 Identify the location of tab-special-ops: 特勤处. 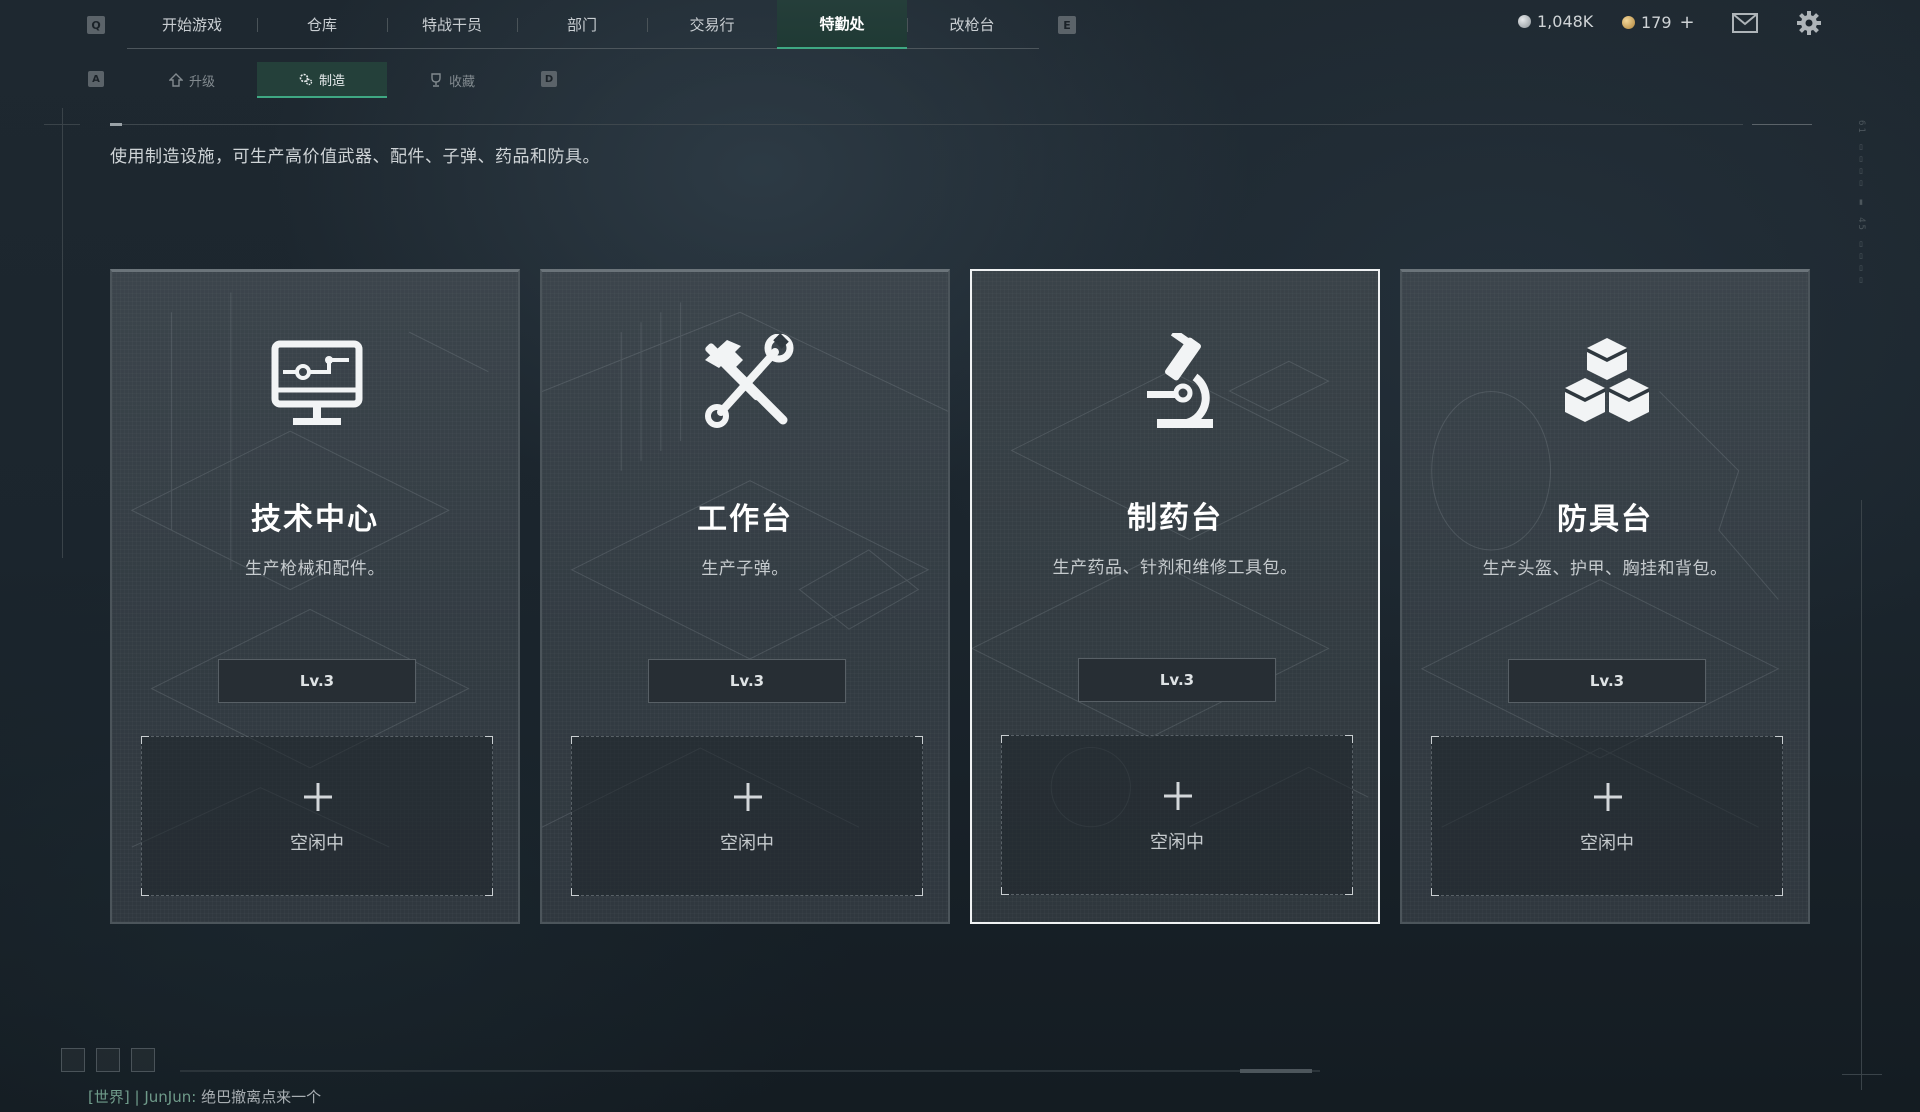
(842, 24).